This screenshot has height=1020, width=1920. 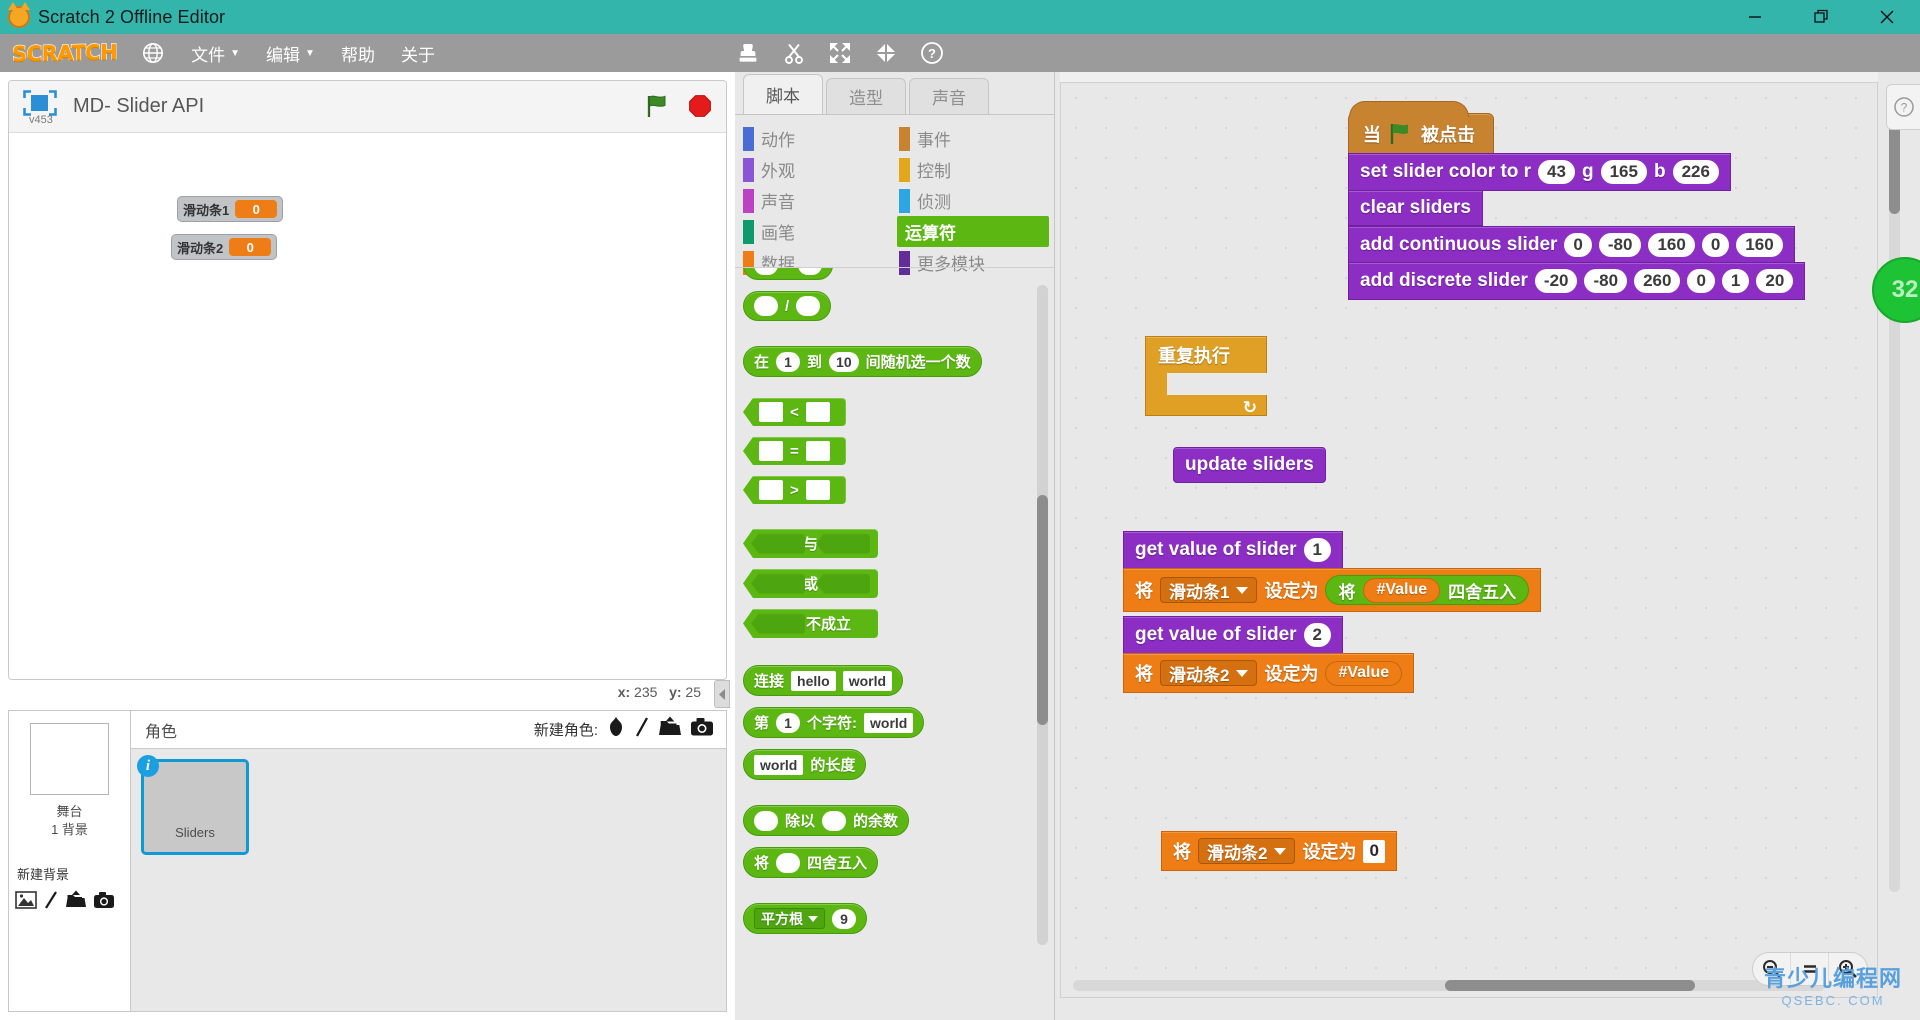 I want to click on category-pen: 画笔, so click(x=817, y=231).